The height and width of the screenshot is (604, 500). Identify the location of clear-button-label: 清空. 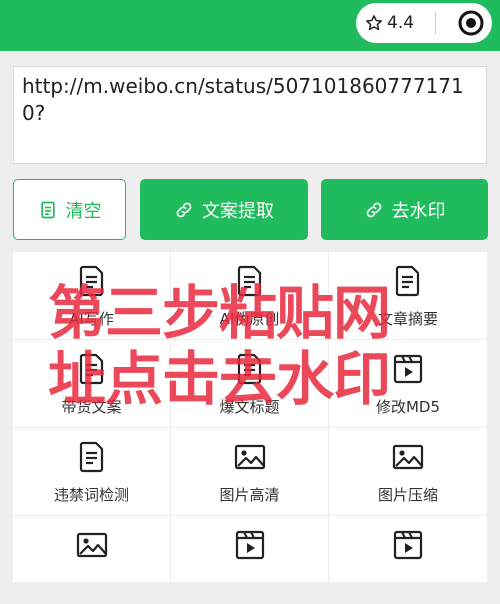
(83, 211).